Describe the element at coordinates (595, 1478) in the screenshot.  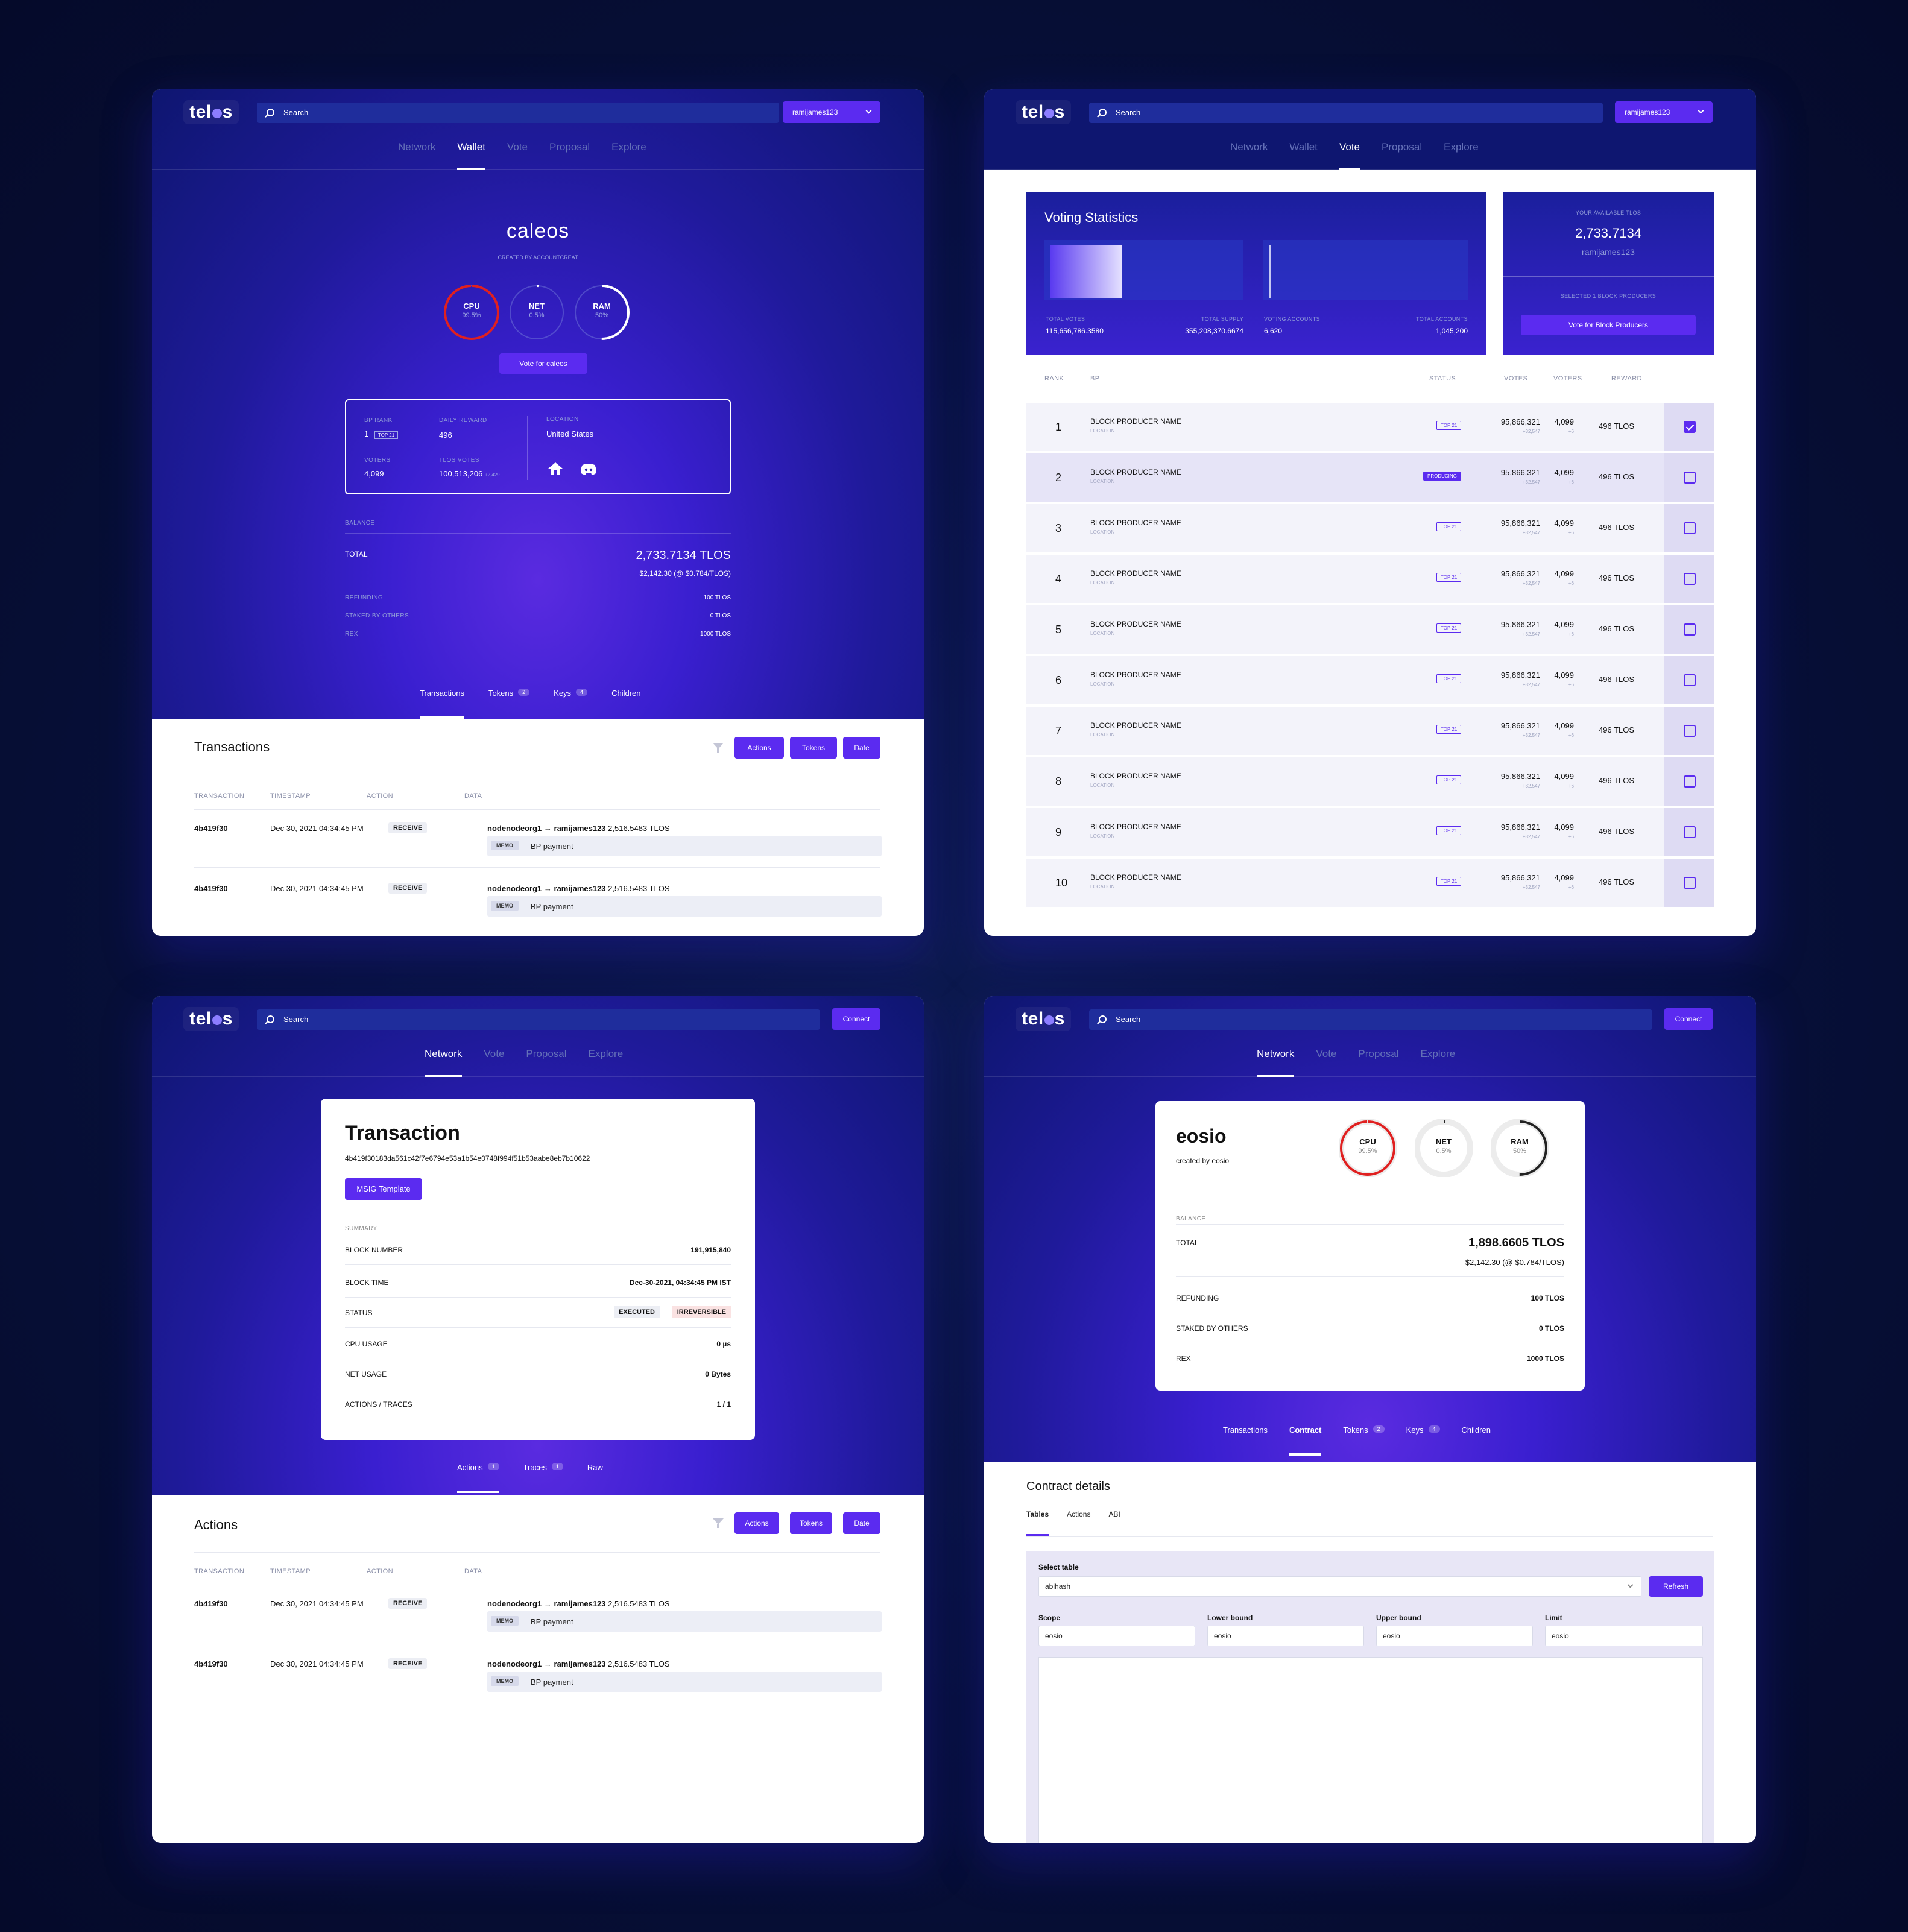
I see `subtab-raw: Raw` at that location.